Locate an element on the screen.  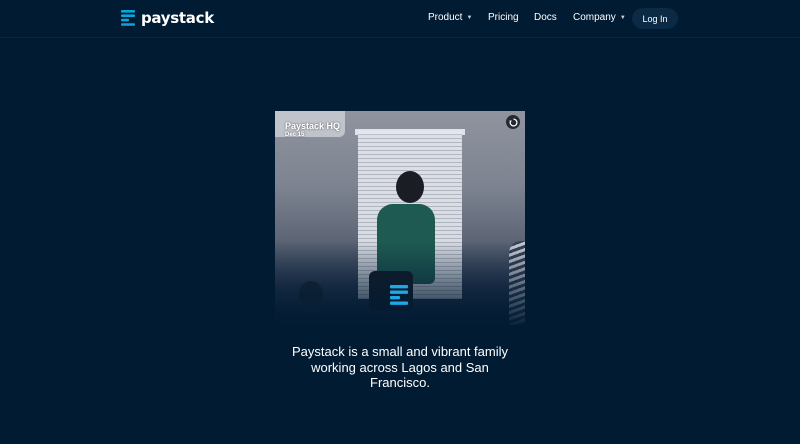
nav-company-label: Company is located at coordinates (594, 17).